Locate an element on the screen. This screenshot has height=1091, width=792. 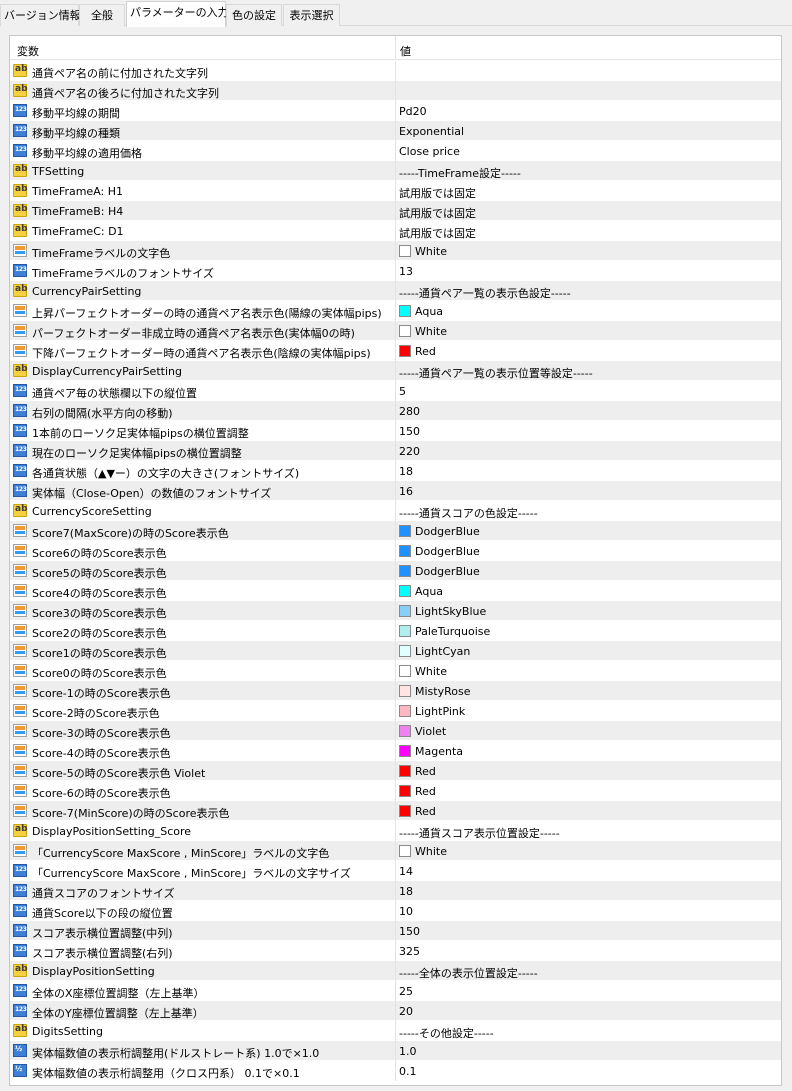
parameter-row: Score0の時のScore表示色 White is located at coordinates (395, 671).